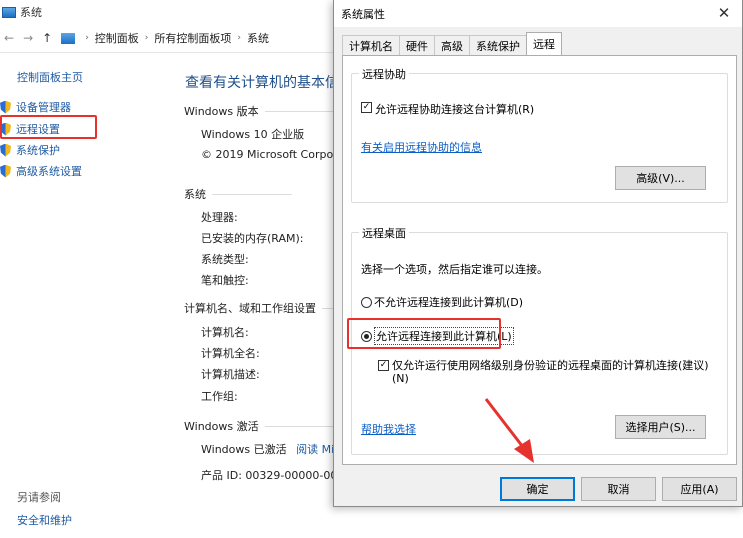  Describe the element at coordinates (544, 43) in the screenshot. I see `tab-remote: 远程` at that location.